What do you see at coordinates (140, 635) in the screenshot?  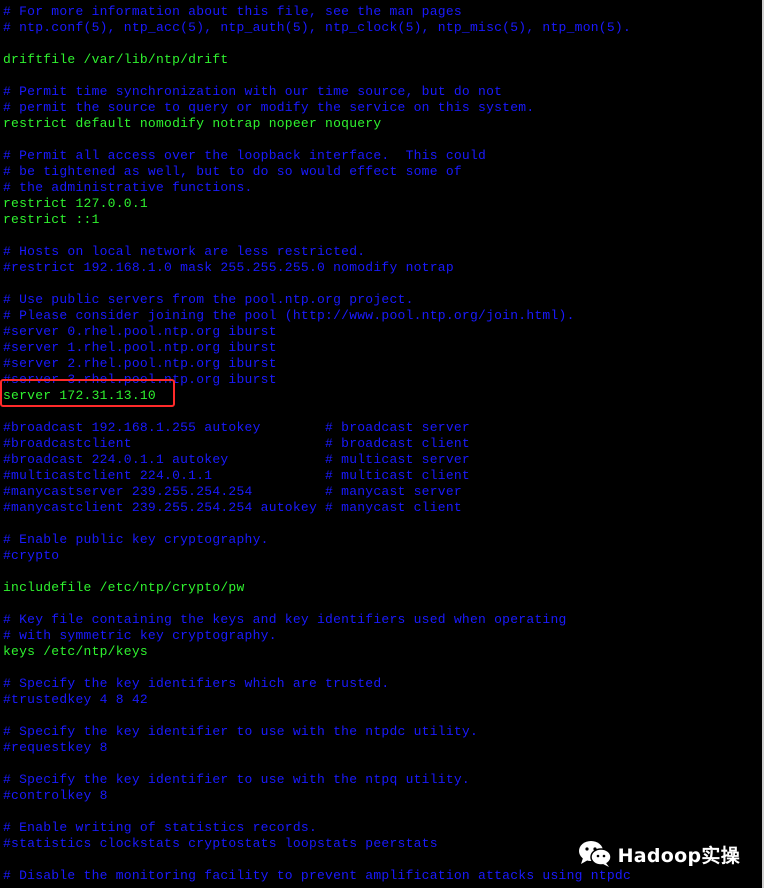 I see `comment-line: # with symmetric key cryptography.` at bounding box center [140, 635].